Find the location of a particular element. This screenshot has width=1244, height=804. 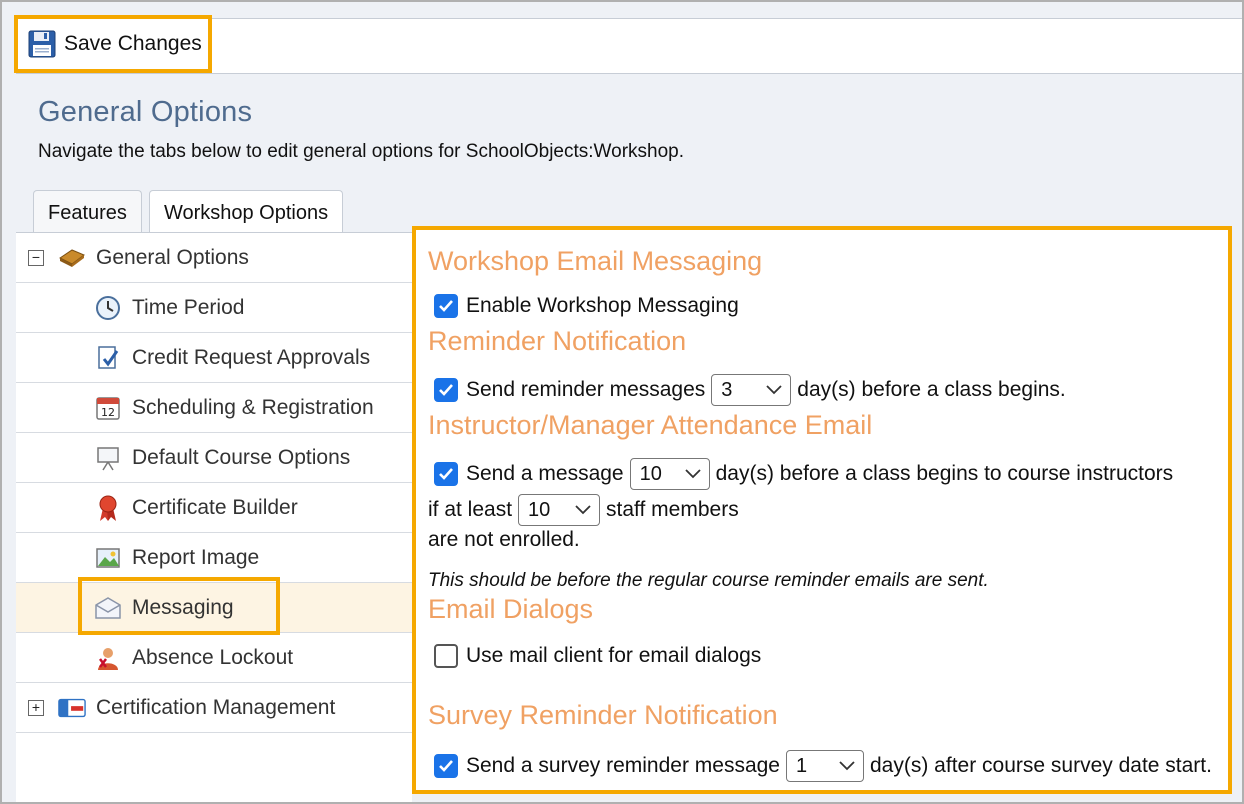

staff-count-select: 10 is located at coordinates (559, 510).